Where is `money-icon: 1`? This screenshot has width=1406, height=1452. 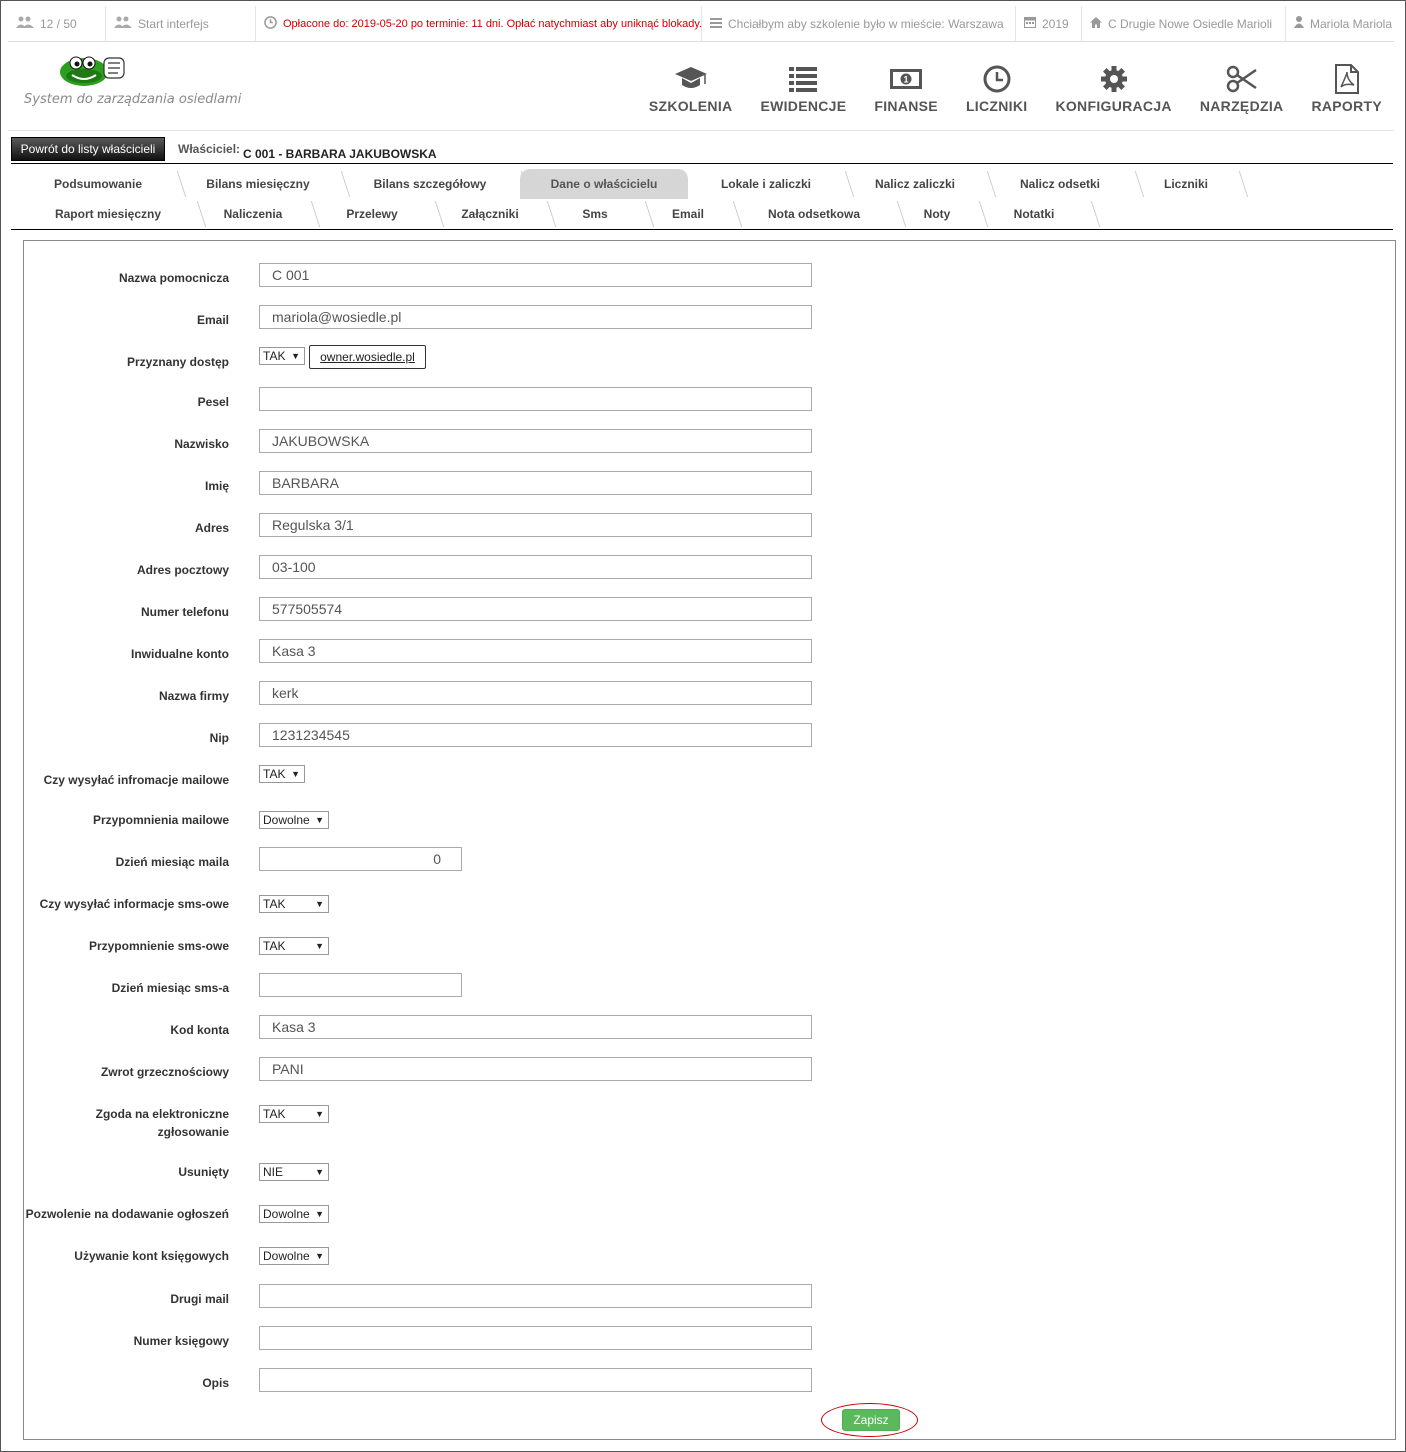
money-icon: 1 is located at coordinates (906, 79).